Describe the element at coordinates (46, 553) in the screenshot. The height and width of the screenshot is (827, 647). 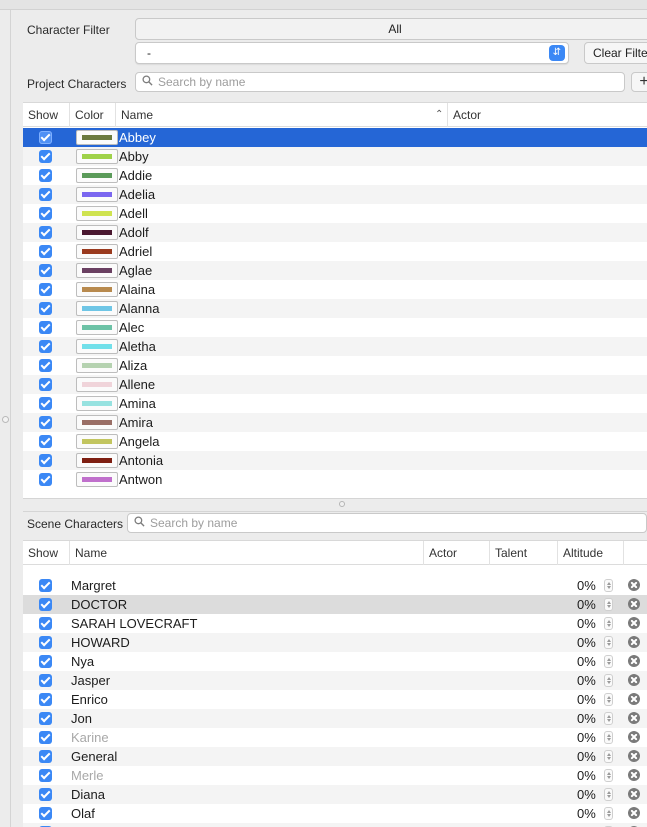
I see `column-show: Show` at that location.